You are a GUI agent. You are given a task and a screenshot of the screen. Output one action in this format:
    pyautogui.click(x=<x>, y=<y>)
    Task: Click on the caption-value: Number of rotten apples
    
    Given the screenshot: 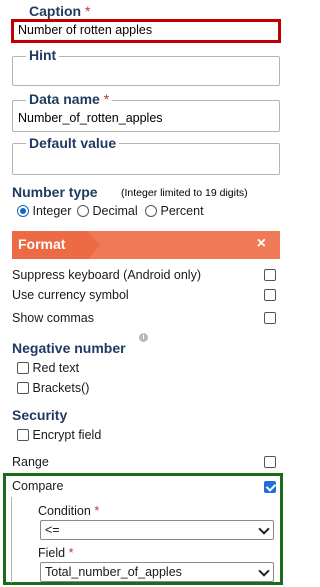 What is the action you would take?
    pyautogui.click(x=85, y=30)
    